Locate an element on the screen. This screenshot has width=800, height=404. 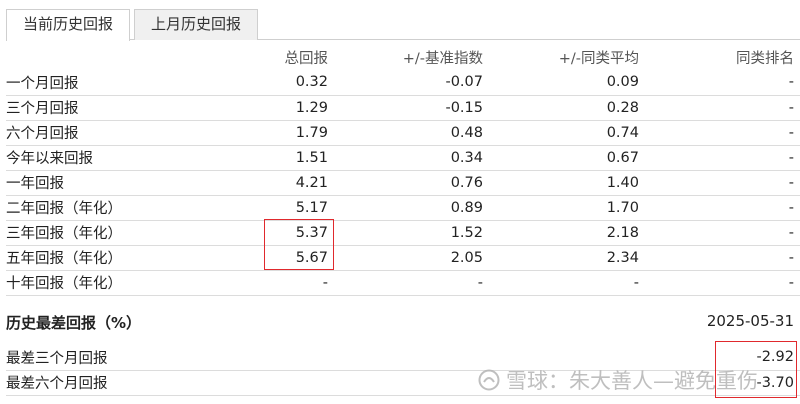
benchmark-diff-cell: 0.48 is located at coordinates (411, 133).